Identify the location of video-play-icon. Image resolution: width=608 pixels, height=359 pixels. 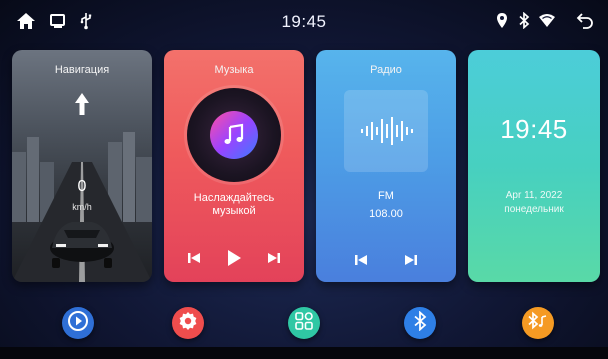
(78, 323).